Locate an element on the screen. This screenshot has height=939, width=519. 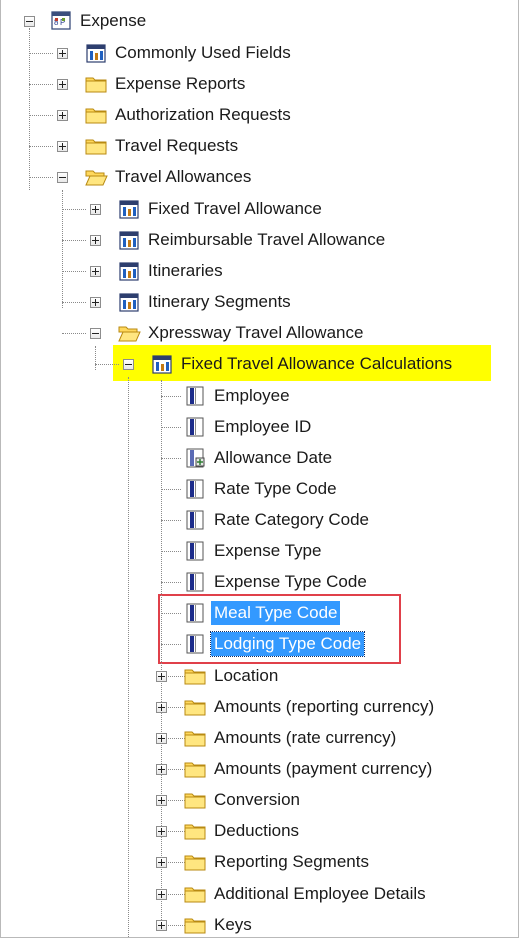
tree-node-employee: Employee is located at coordinates (238, 396).